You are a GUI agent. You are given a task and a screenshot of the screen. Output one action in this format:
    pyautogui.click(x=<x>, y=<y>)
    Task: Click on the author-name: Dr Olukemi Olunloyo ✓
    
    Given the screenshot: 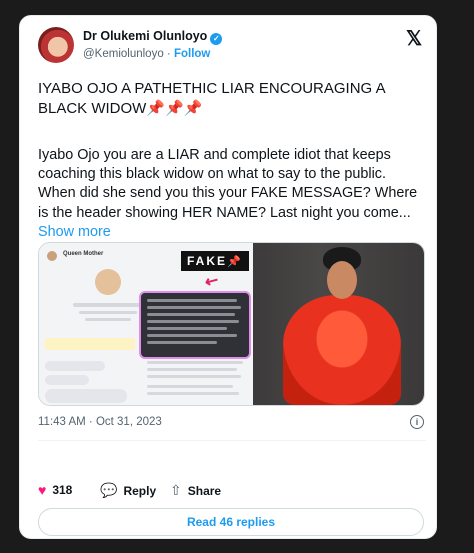 What is the action you would take?
    pyautogui.click(x=153, y=37)
    